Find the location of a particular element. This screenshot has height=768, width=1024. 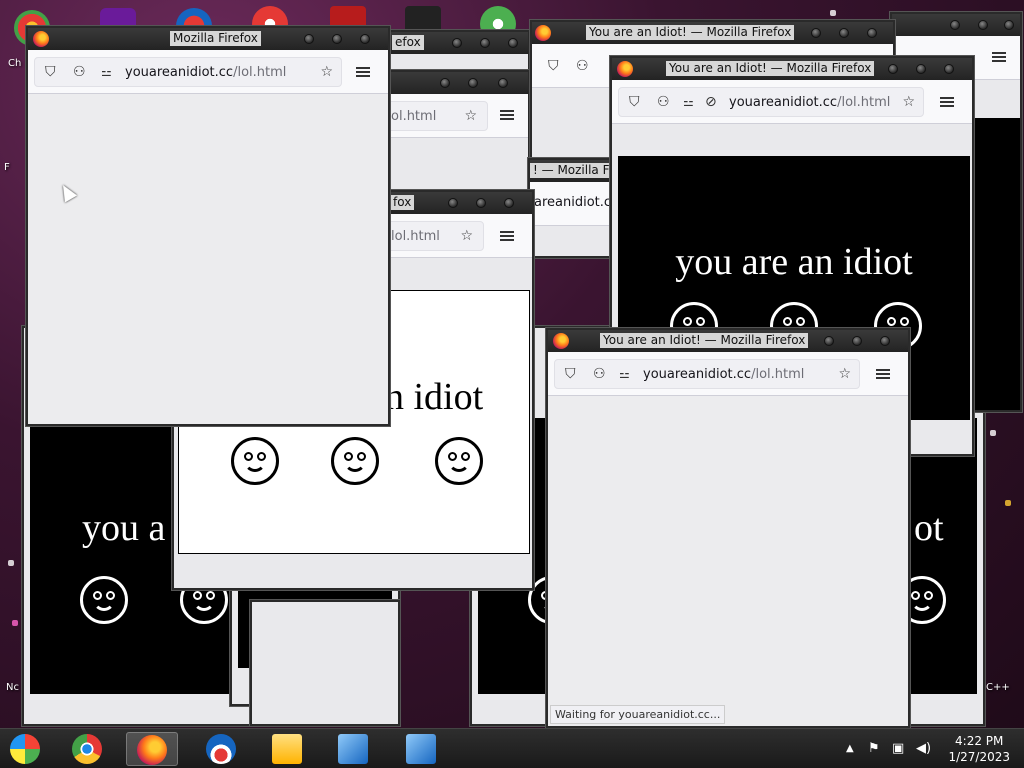

titlebar: efox is located at coordinates (450, 43).